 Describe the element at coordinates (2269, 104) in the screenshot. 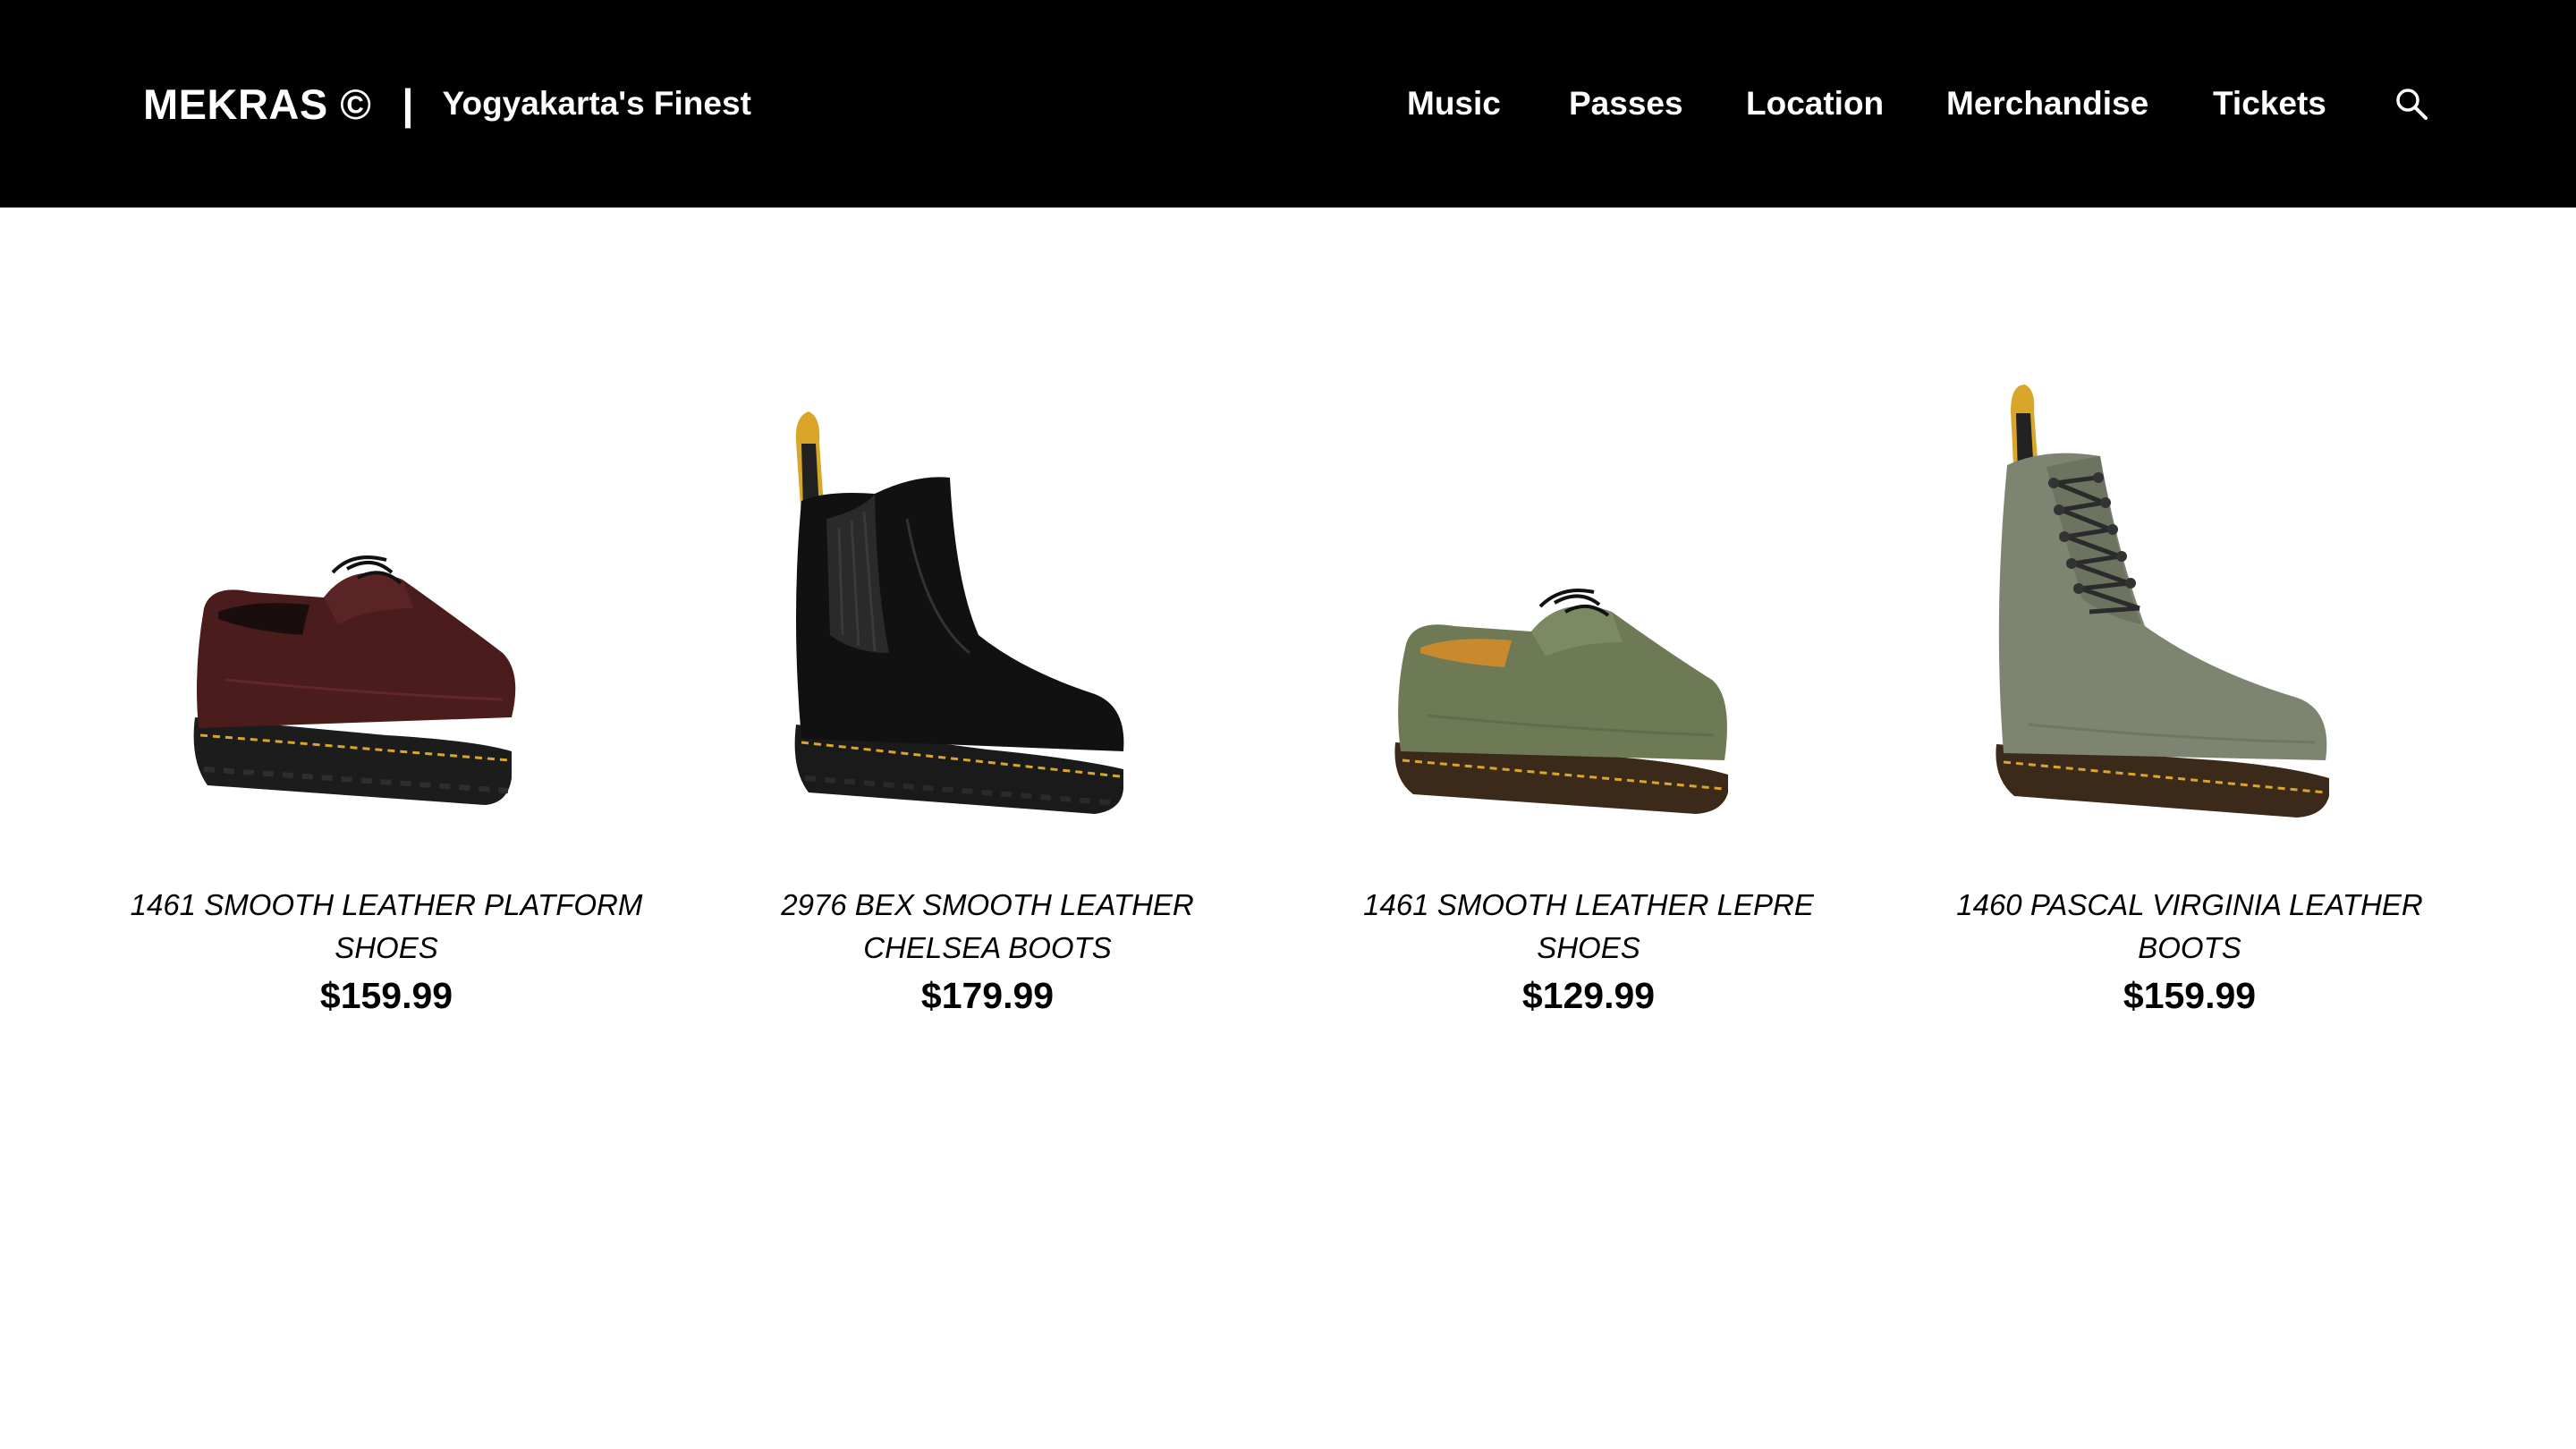

I see `nav-tickets: Tickets` at that location.